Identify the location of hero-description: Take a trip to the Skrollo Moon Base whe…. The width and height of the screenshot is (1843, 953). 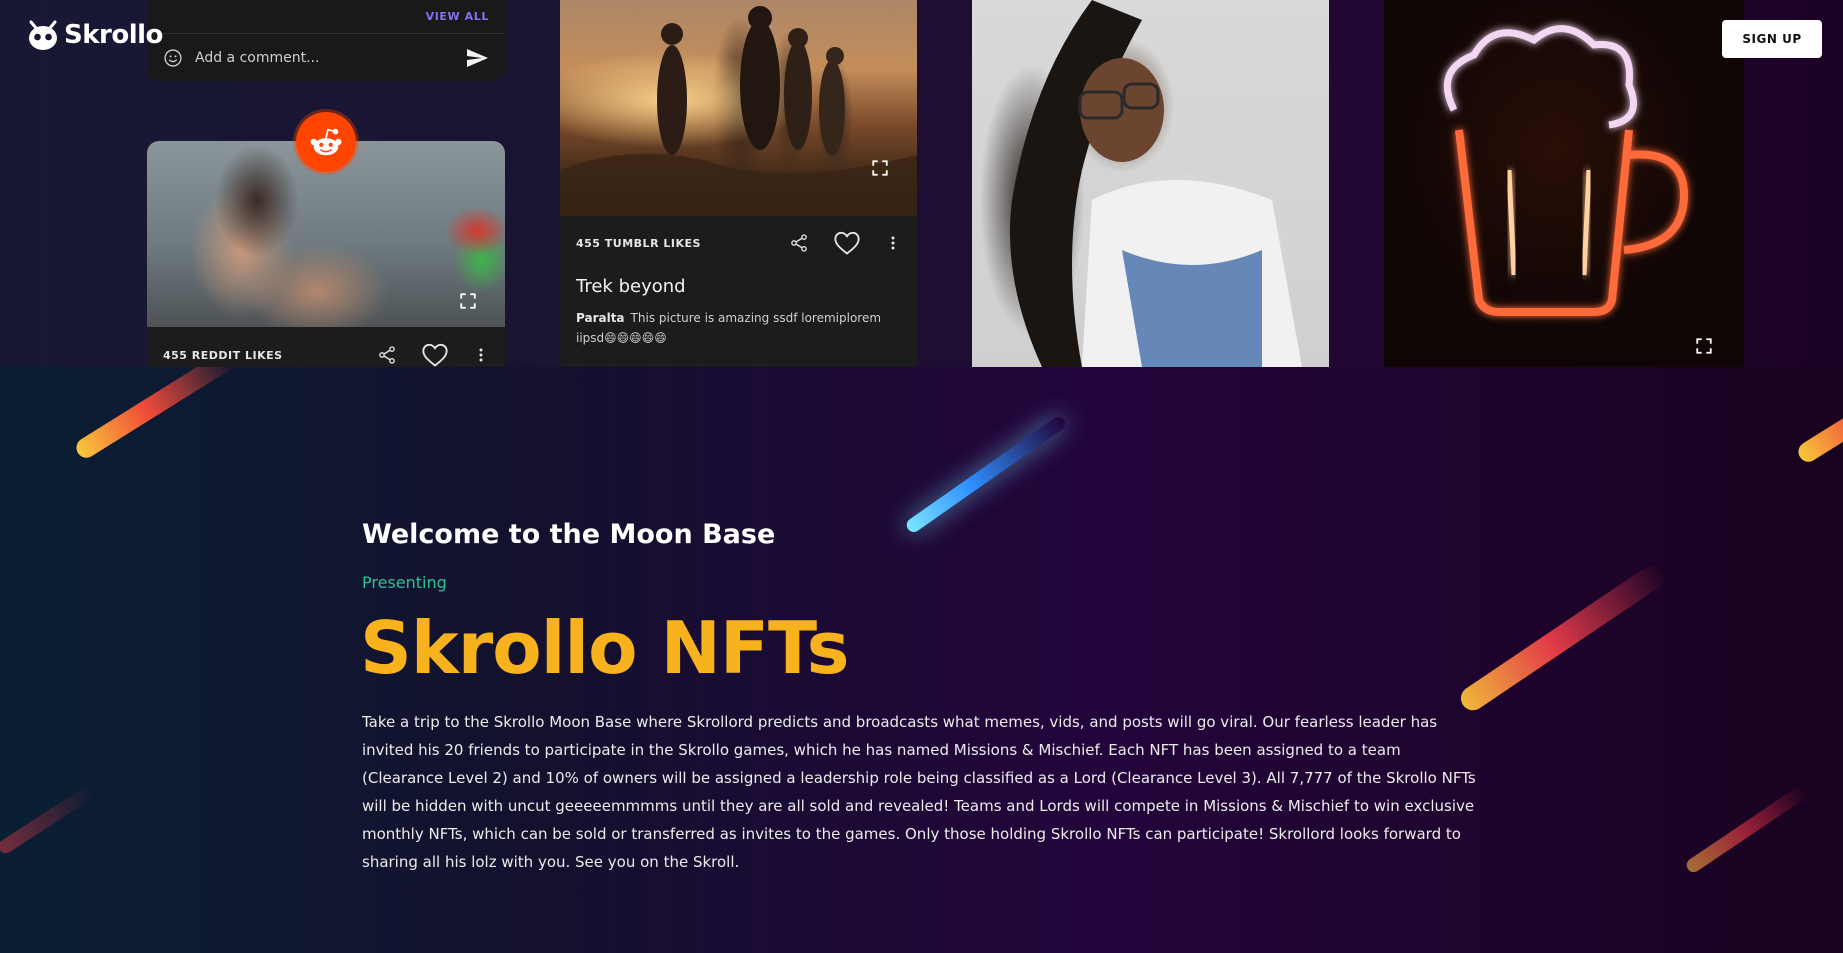
(919, 792).